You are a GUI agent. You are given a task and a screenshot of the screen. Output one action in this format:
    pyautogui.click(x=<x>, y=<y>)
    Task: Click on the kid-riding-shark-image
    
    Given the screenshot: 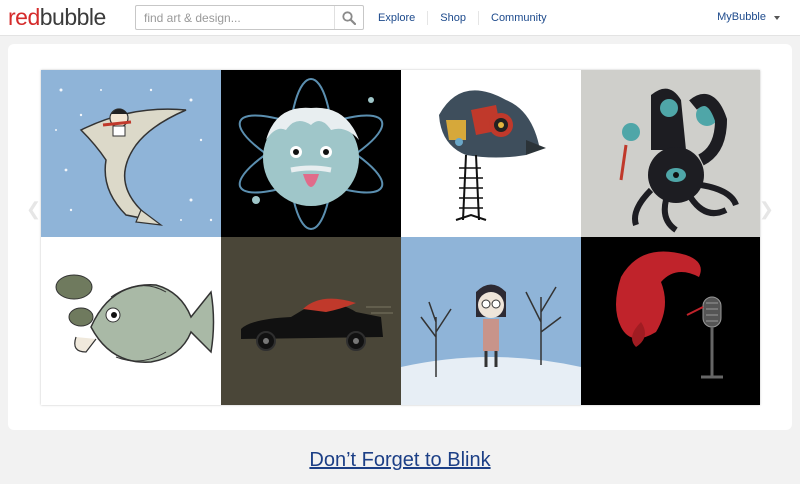 What is the action you would take?
    pyautogui.click(x=131, y=153)
    